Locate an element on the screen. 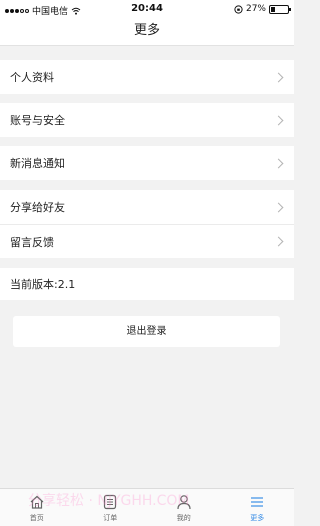 This screenshot has height=526, width=320. menu-group-notifications: 新消息通知 is located at coordinates (147, 163).